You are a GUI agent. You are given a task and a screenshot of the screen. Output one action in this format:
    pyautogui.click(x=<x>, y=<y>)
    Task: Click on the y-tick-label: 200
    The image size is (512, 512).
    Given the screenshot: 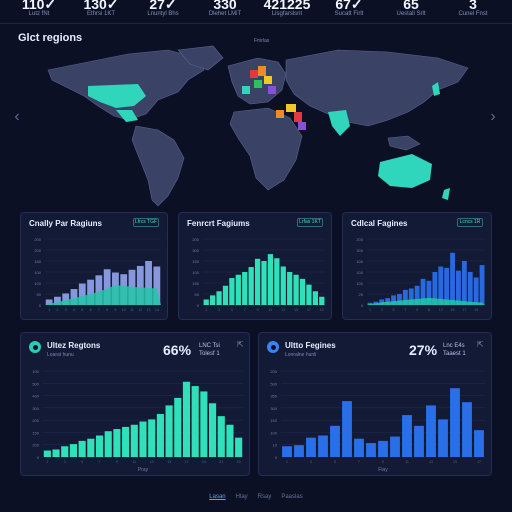 What is the action you would take?
    pyautogui.click(x=195, y=239)
    